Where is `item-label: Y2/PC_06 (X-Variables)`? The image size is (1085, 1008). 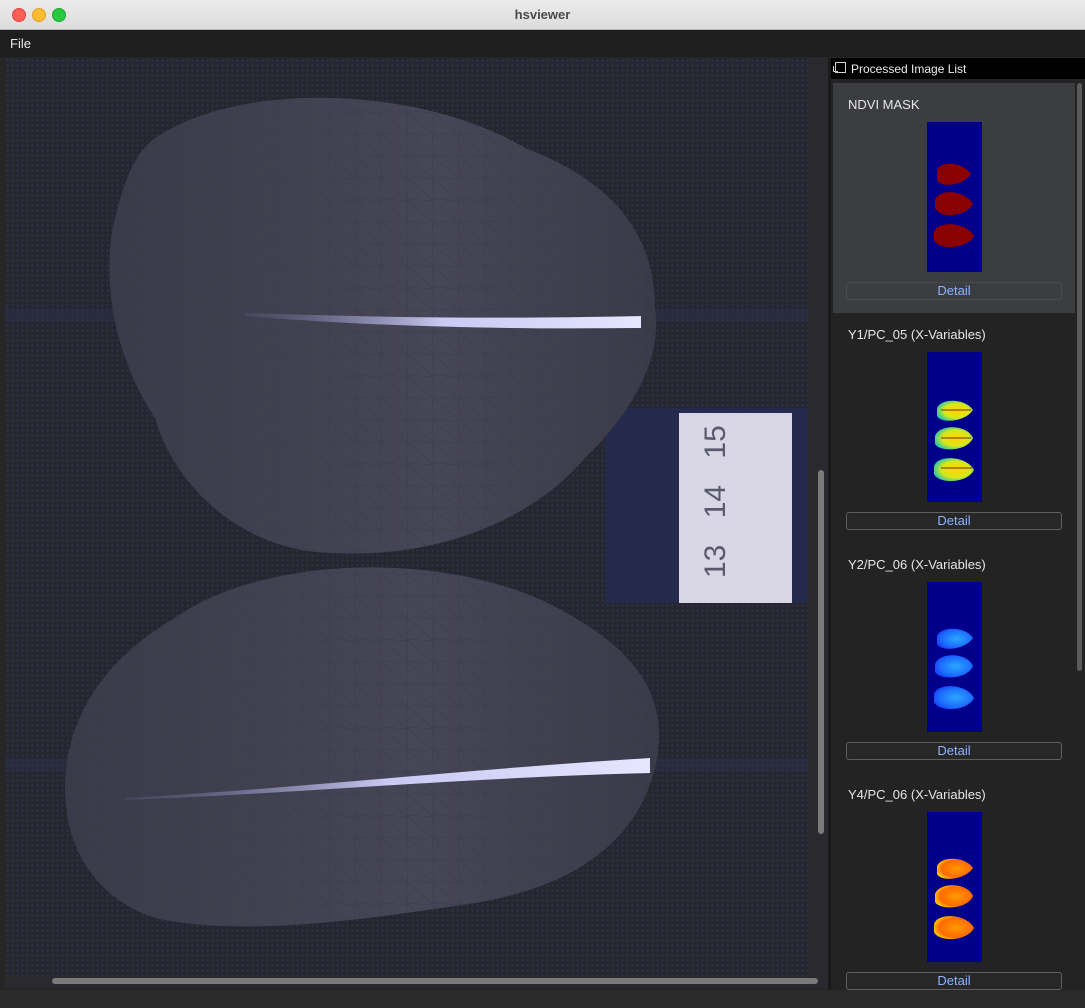 item-label: Y2/PC_06 (X-Variables) is located at coordinates (917, 564).